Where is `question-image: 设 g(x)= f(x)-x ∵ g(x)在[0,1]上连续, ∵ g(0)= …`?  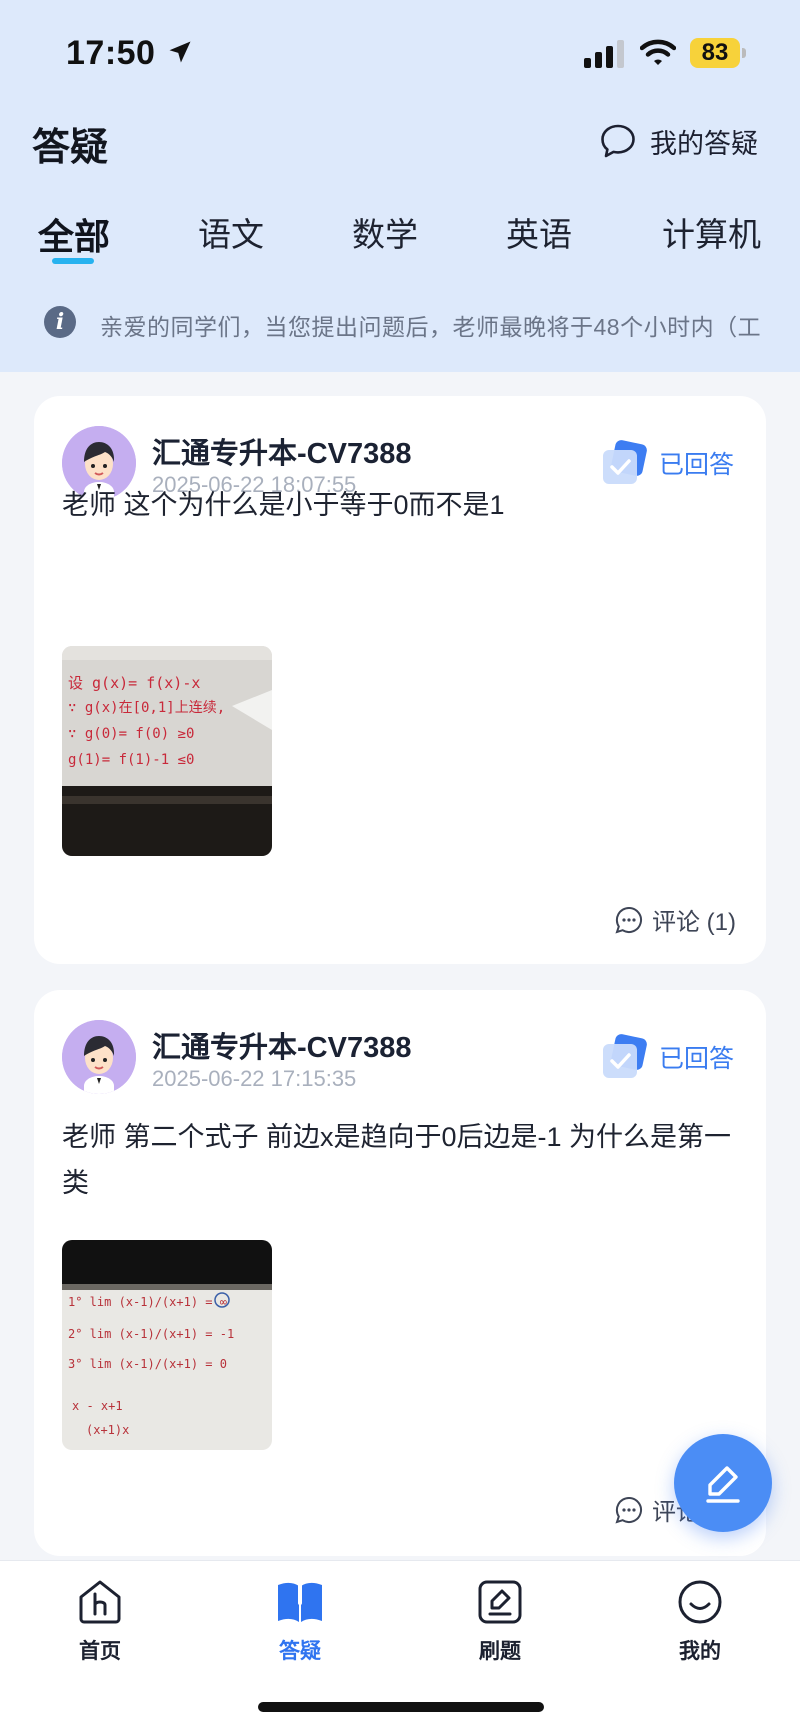
question-image: 设 g(x)= f(x)-x ∵ g(x)在[0,1]上连续, ∵ g(0)= … is located at coordinates (167, 751).